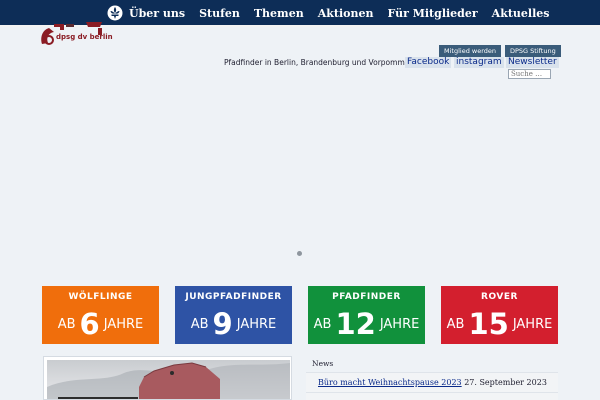  What do you see at coordinates (432, 396) in the screenshot?
I see `news-item-cutoff` at bounding box center [432, 396].